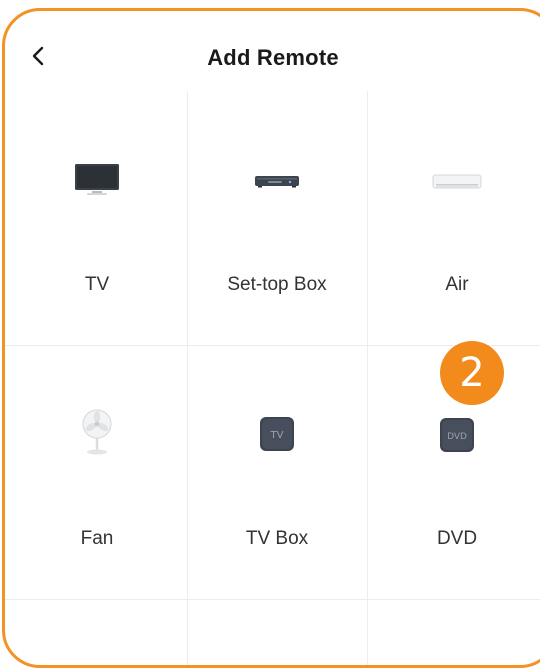  I want to click on device-label: TV Box, so click(277, 538).